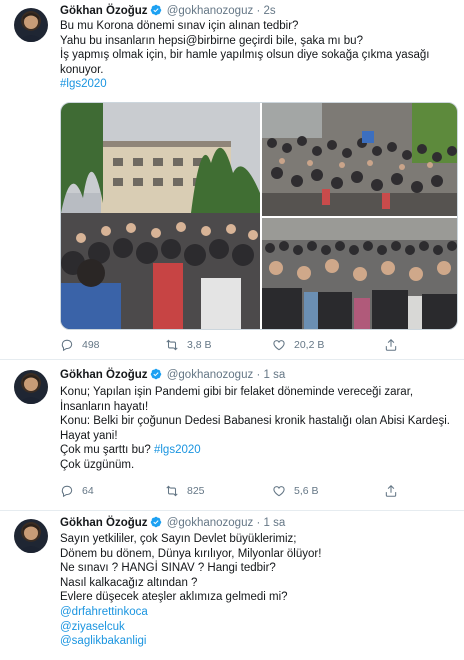 Image resolution: width=464 pixels, height=660 pixels. I want to click on retweet-count: 825, so click(196, 491).